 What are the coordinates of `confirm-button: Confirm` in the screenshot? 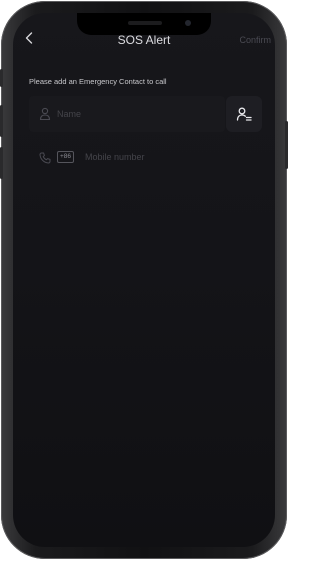 It's located at (255, 40).